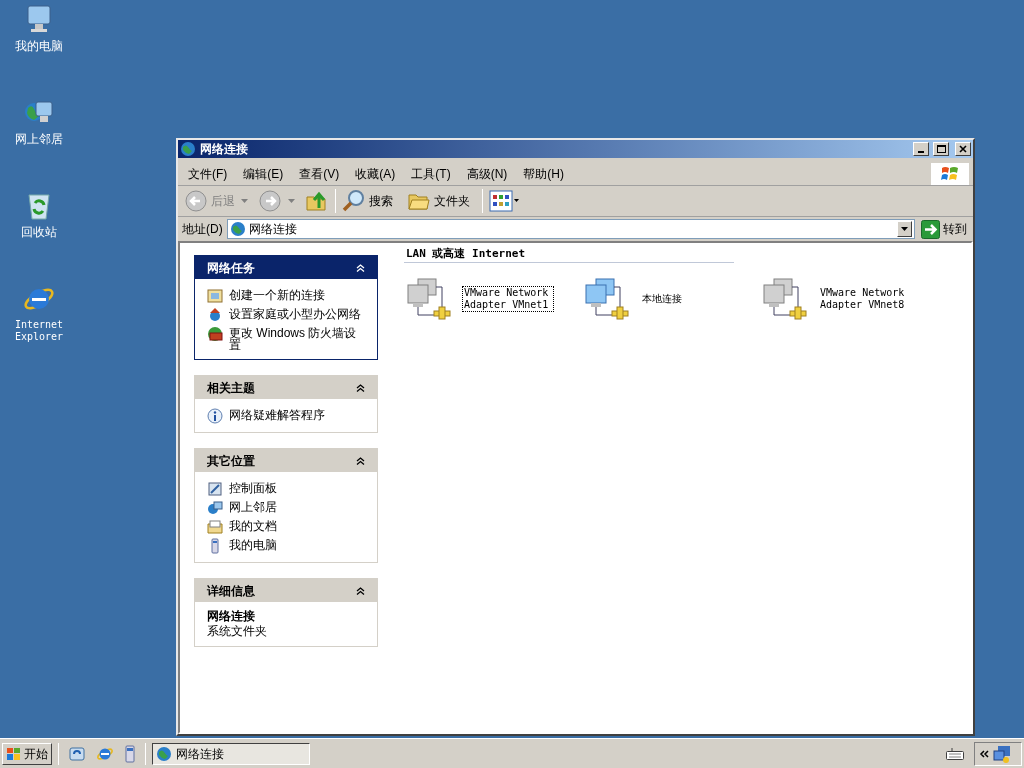 Image resolution: width=1024 pixels, height=768 pixels. What do you see at coordinates (319, 173) in the screenshot?
I see `menu-item: 查看(V)` at bounding box center [319, 173].